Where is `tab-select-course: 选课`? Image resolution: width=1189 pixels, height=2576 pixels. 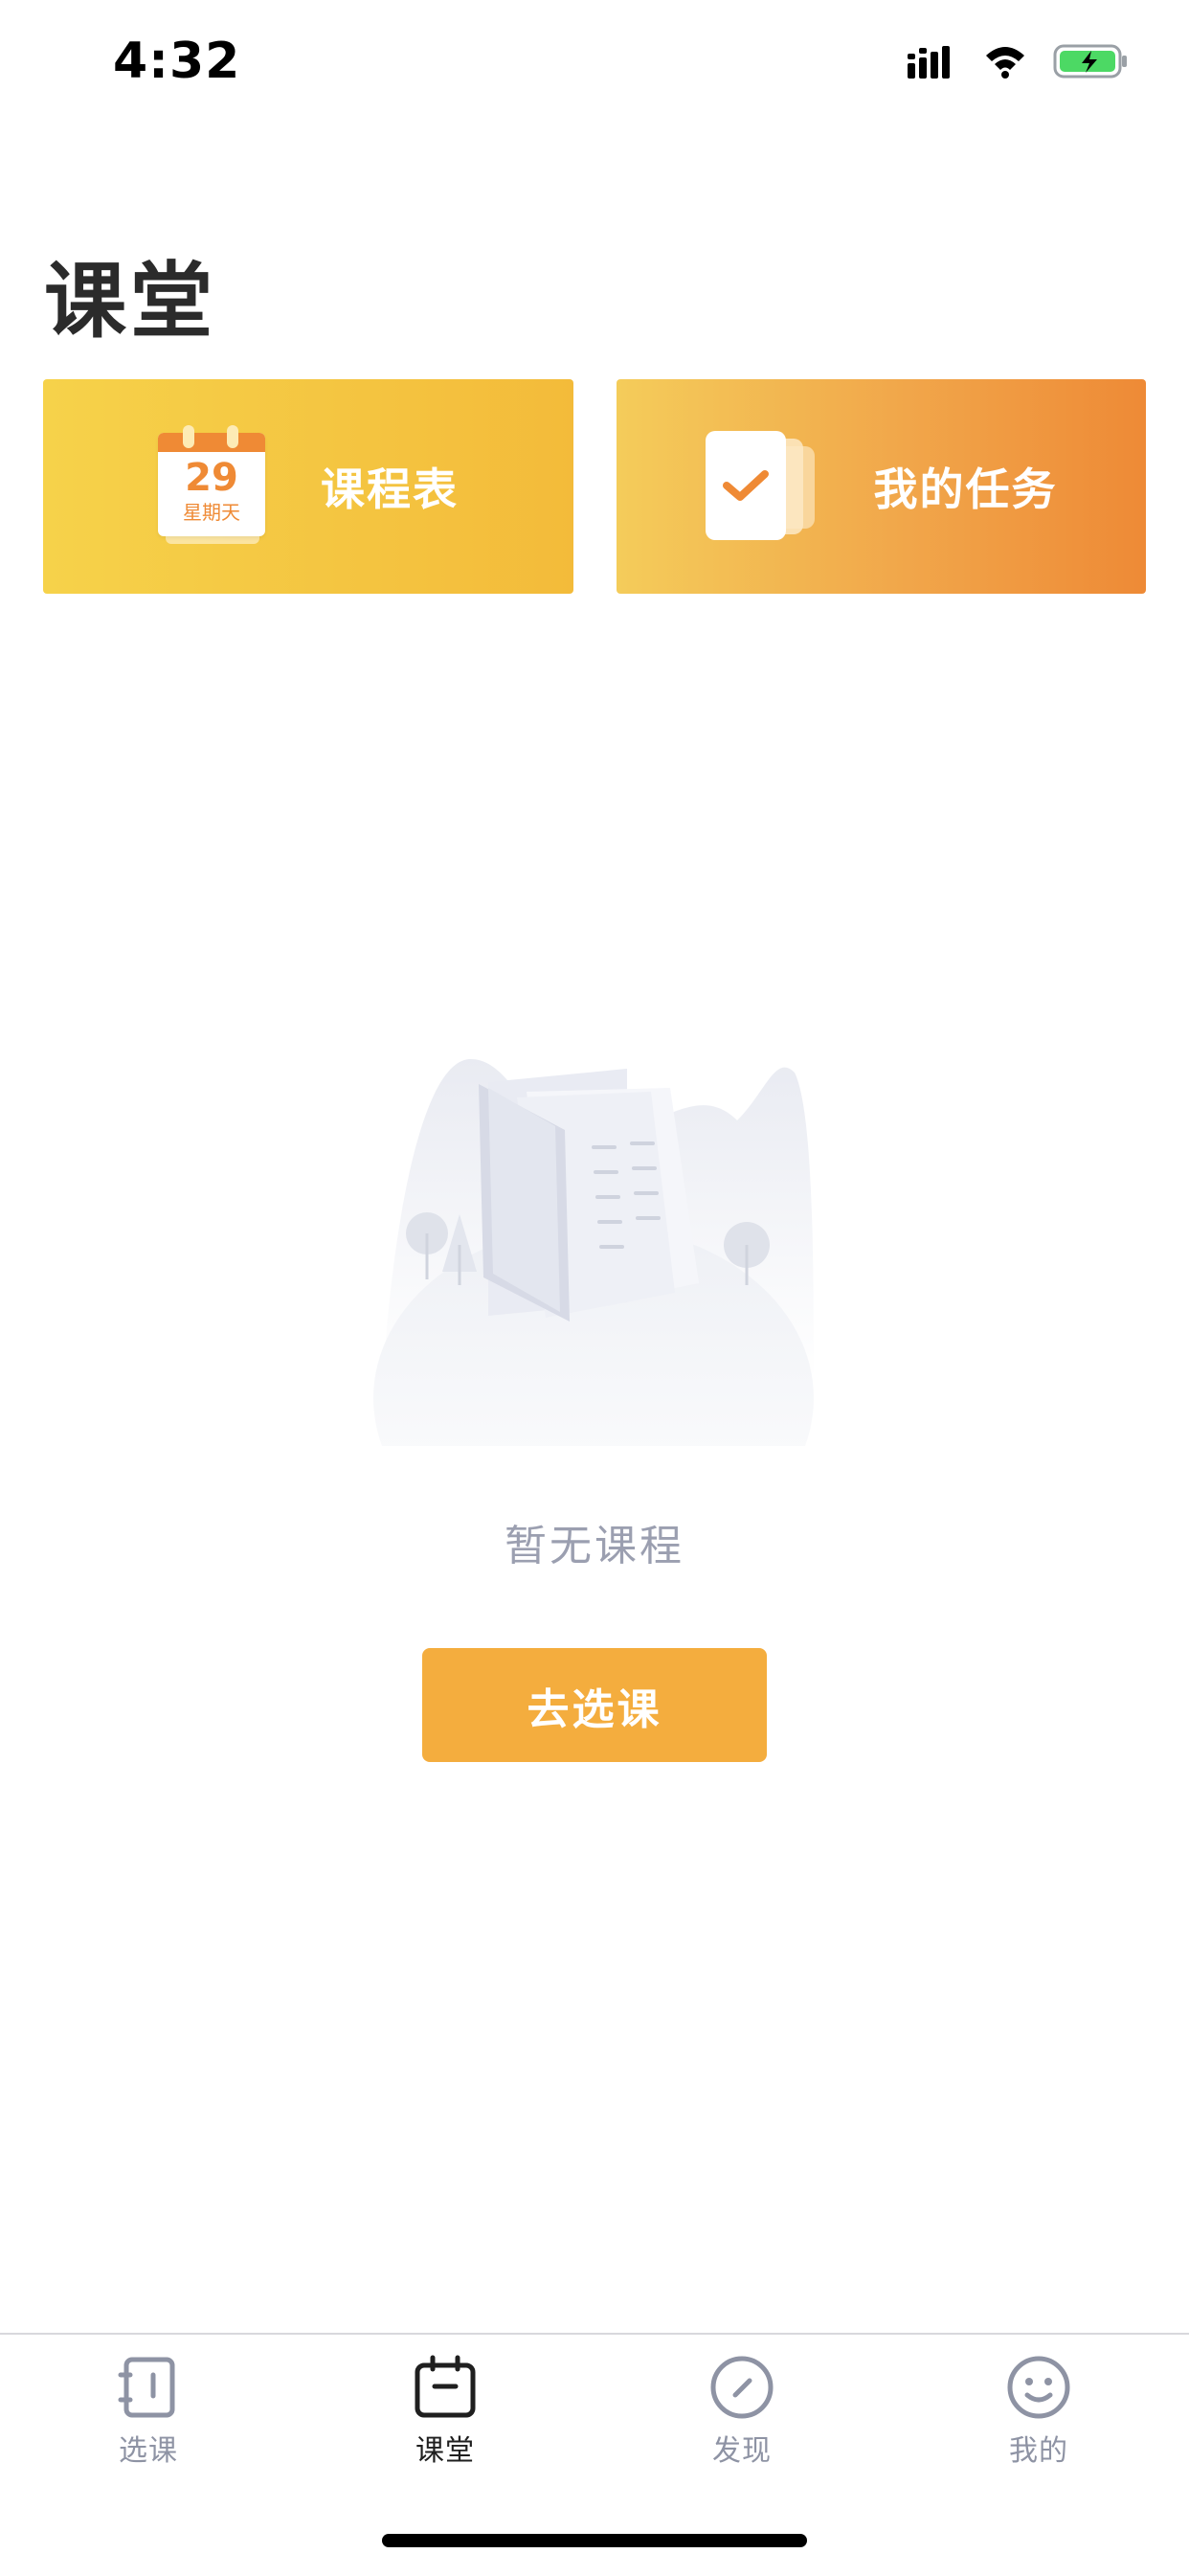
tab-select-course: 选课 is located at coordinates (148, 2406).